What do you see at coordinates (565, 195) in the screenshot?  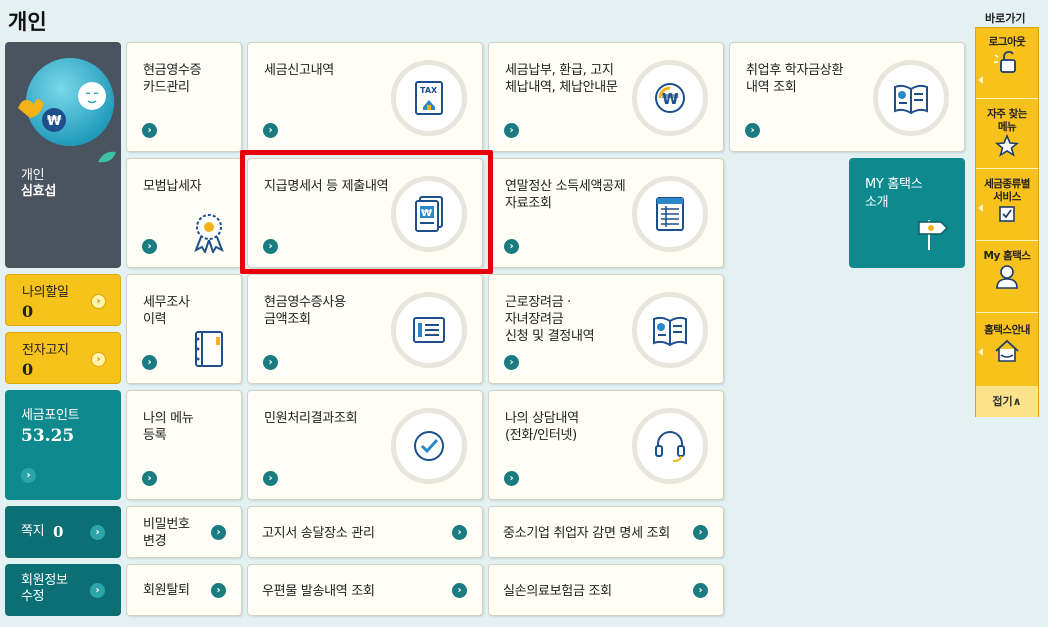 I see `tile-label: 연말정산 소득세액공제 자료조회` at bounding box center [565, 195].